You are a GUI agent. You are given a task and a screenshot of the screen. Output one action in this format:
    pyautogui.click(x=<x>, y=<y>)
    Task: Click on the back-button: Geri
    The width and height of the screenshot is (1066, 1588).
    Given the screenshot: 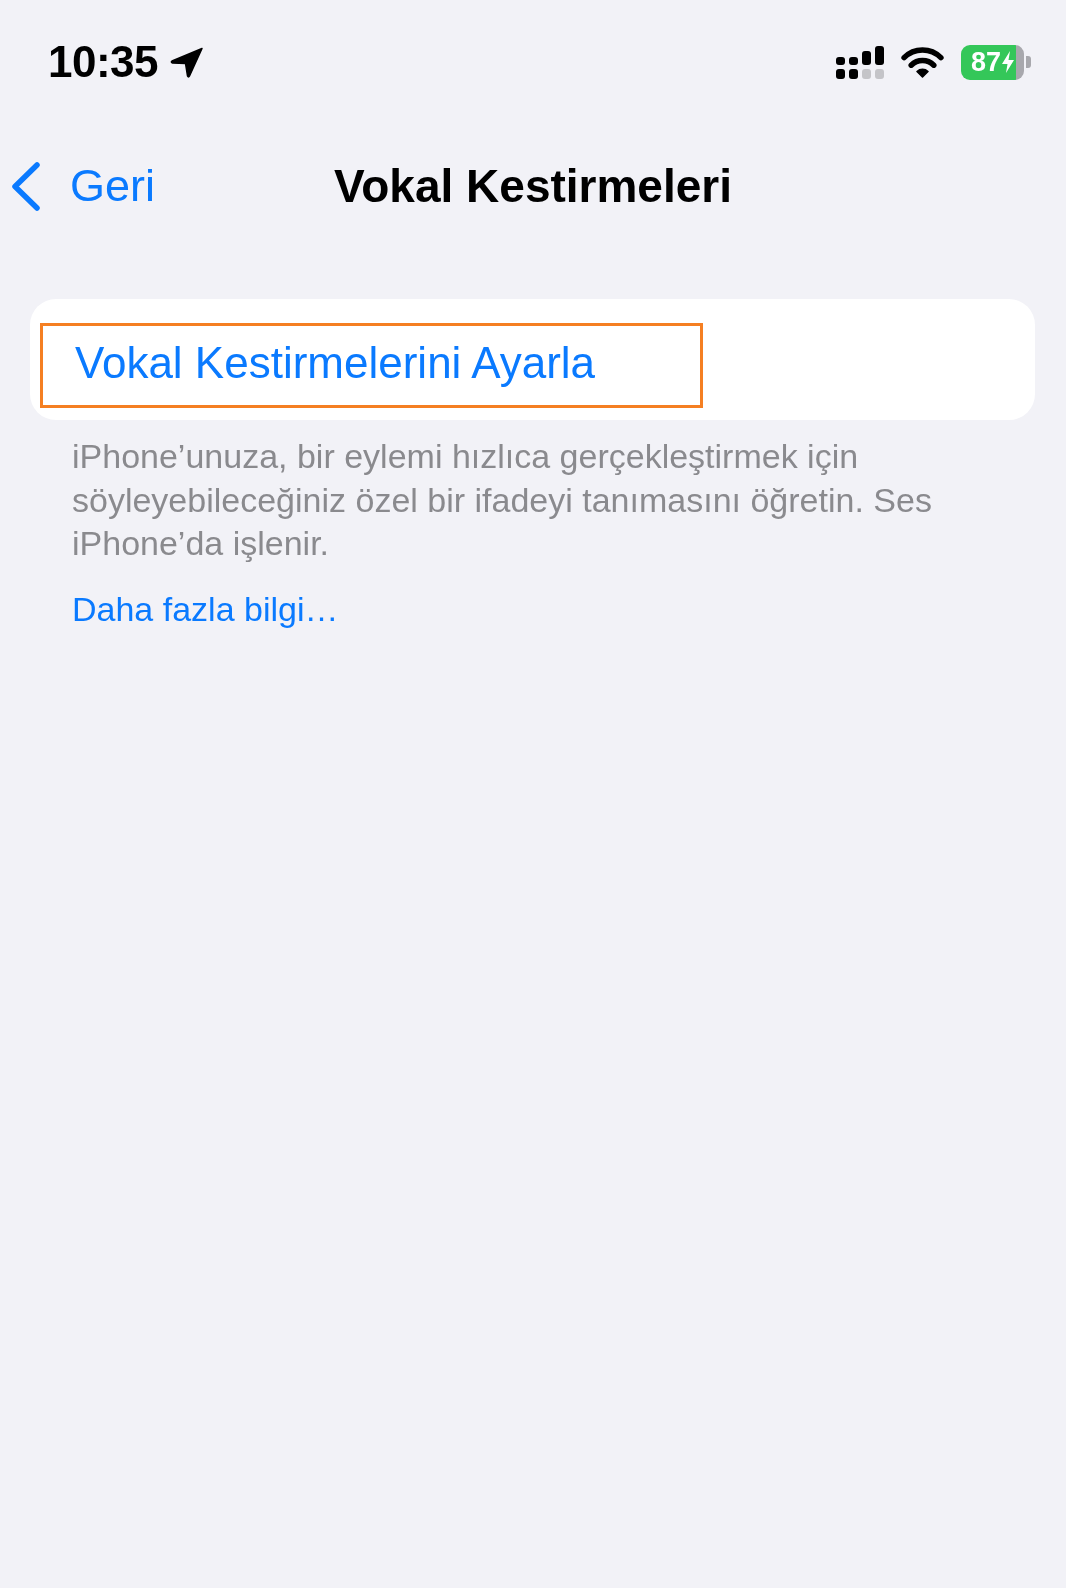 What is the action you would take?
    pyautogui.click(x=77, y=186)
    